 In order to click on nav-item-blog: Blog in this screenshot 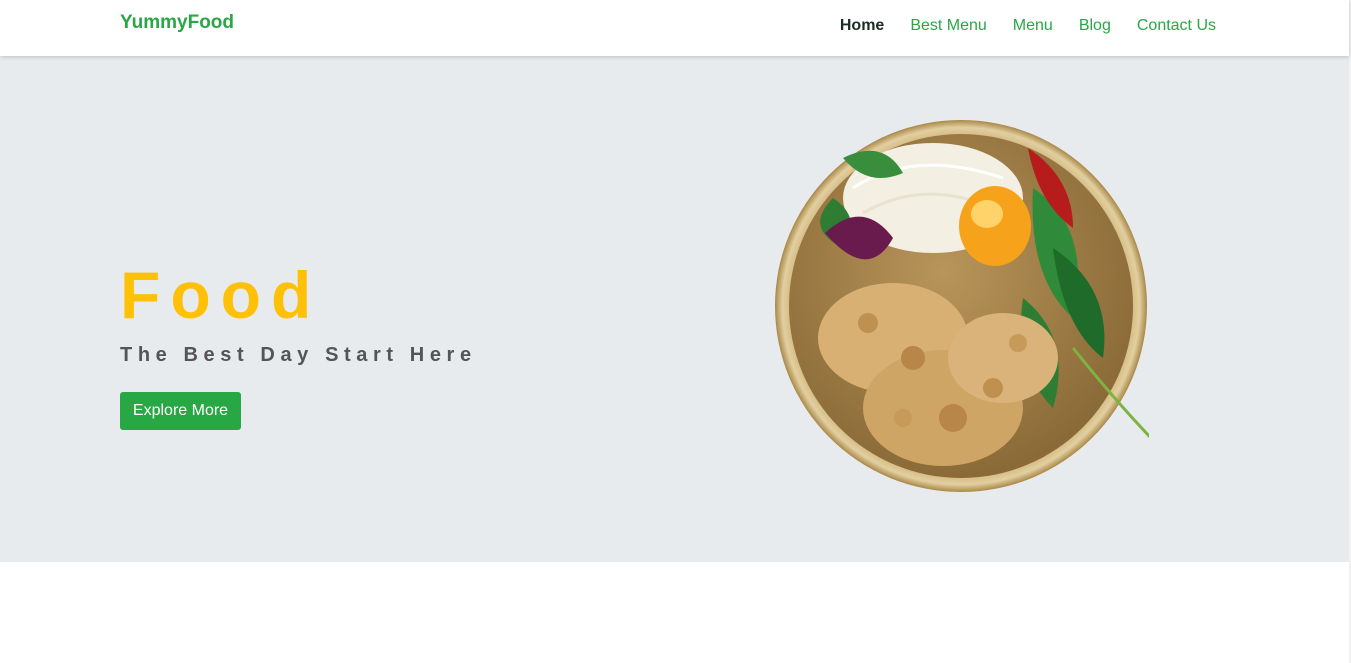, I will do `click(1095, 26)`.